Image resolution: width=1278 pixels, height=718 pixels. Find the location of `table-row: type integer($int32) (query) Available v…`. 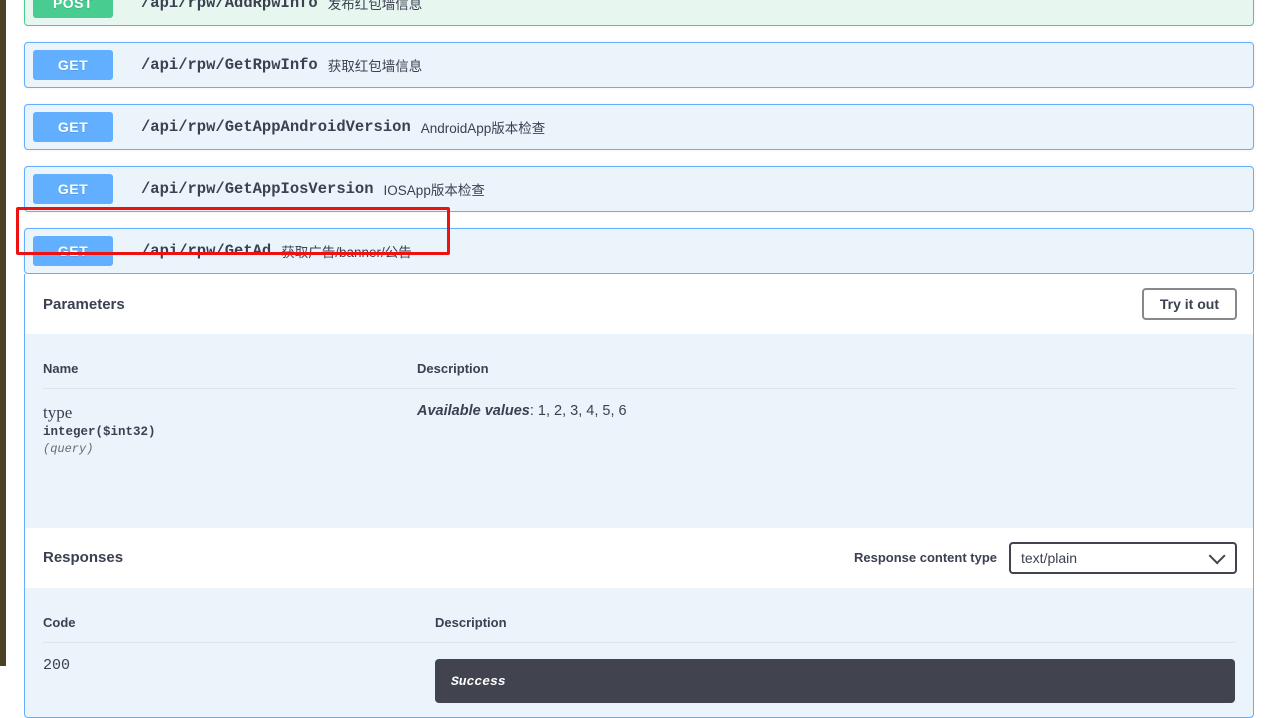

table-row: type integer($int32) (query) Available v… is located at coordinates (639, 422).